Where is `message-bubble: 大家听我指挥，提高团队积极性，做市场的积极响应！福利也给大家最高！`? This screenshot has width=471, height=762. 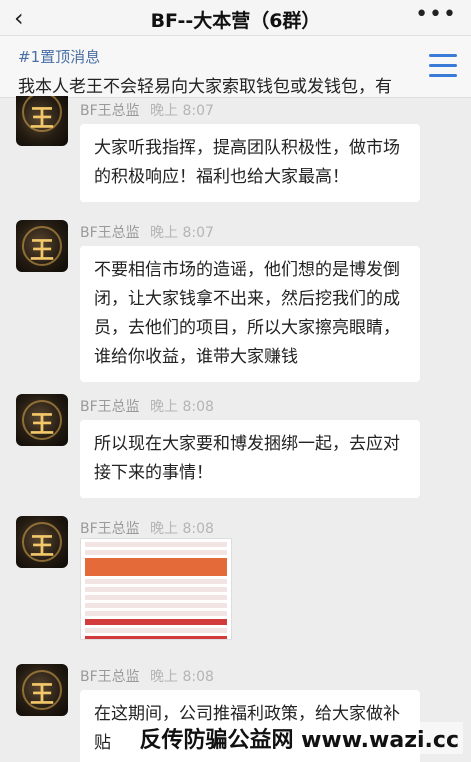 message-bubble: 大家听我指挥，提高团队积极性，做市场的积极响应！福利也给大家最高！ is located at coordinates (250, 163).